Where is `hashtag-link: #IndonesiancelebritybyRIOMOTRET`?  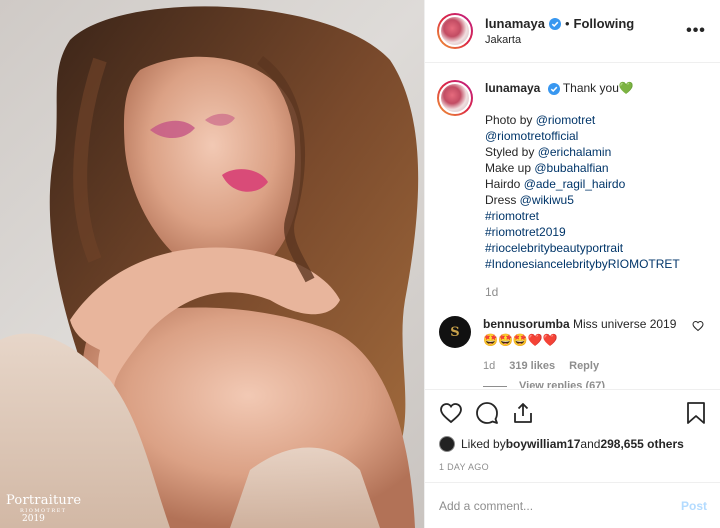
hashtag-link: #IndonesiancelebritybyRIOMOTRET is located at coordinates (582, 264).